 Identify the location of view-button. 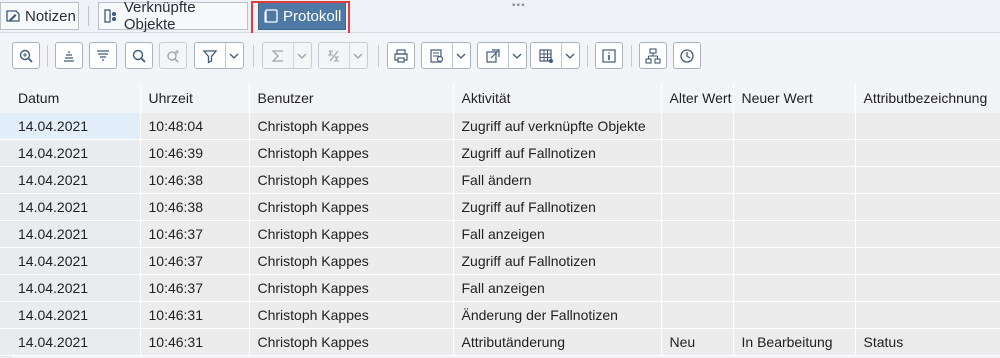
(446, 55).